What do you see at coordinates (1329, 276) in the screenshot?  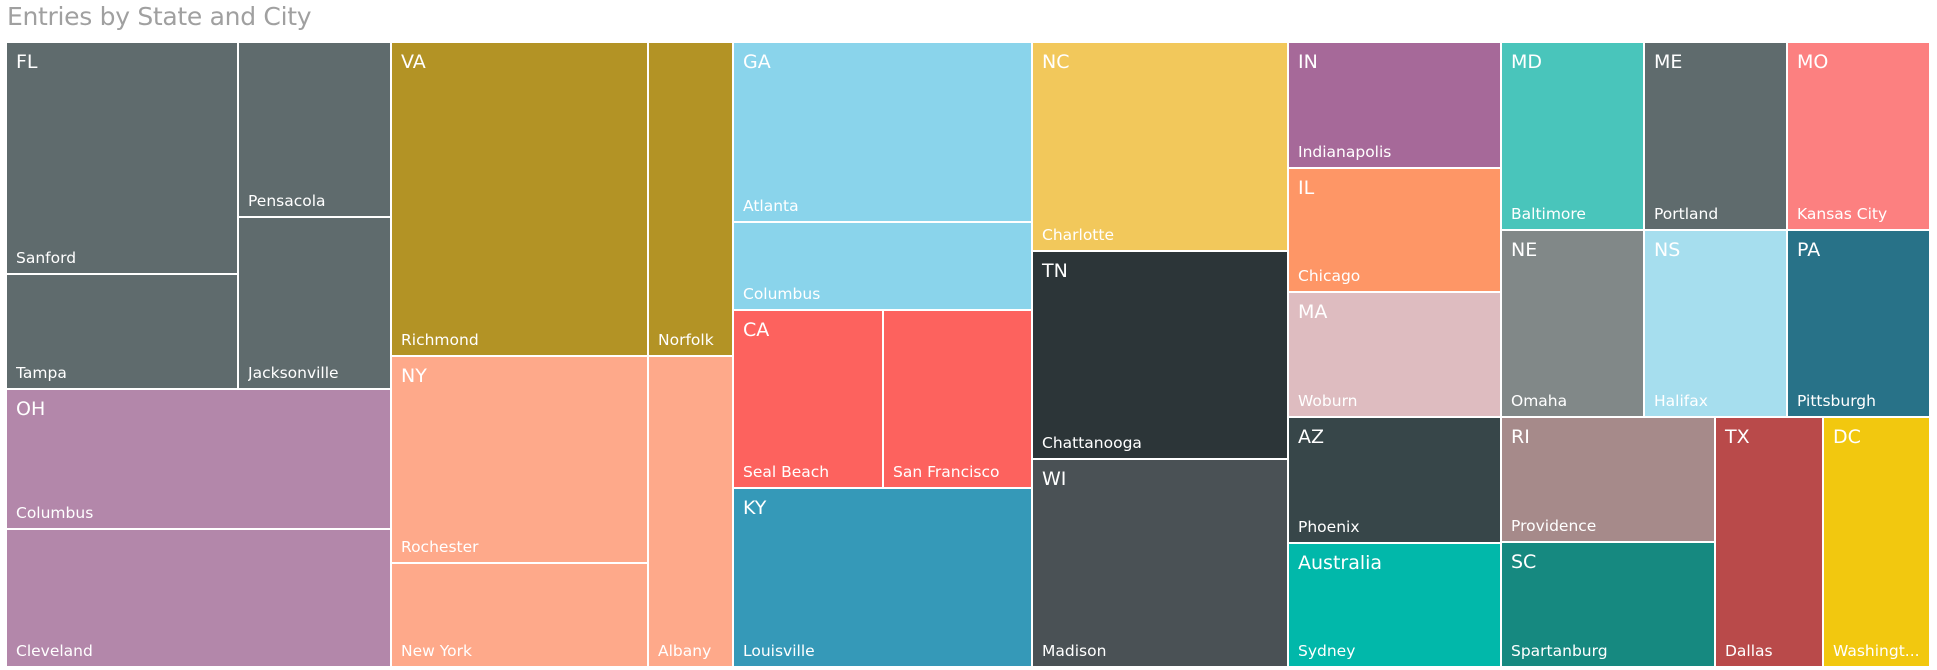 I see `city-label: Chicago` at bounding box center [1329, 276].